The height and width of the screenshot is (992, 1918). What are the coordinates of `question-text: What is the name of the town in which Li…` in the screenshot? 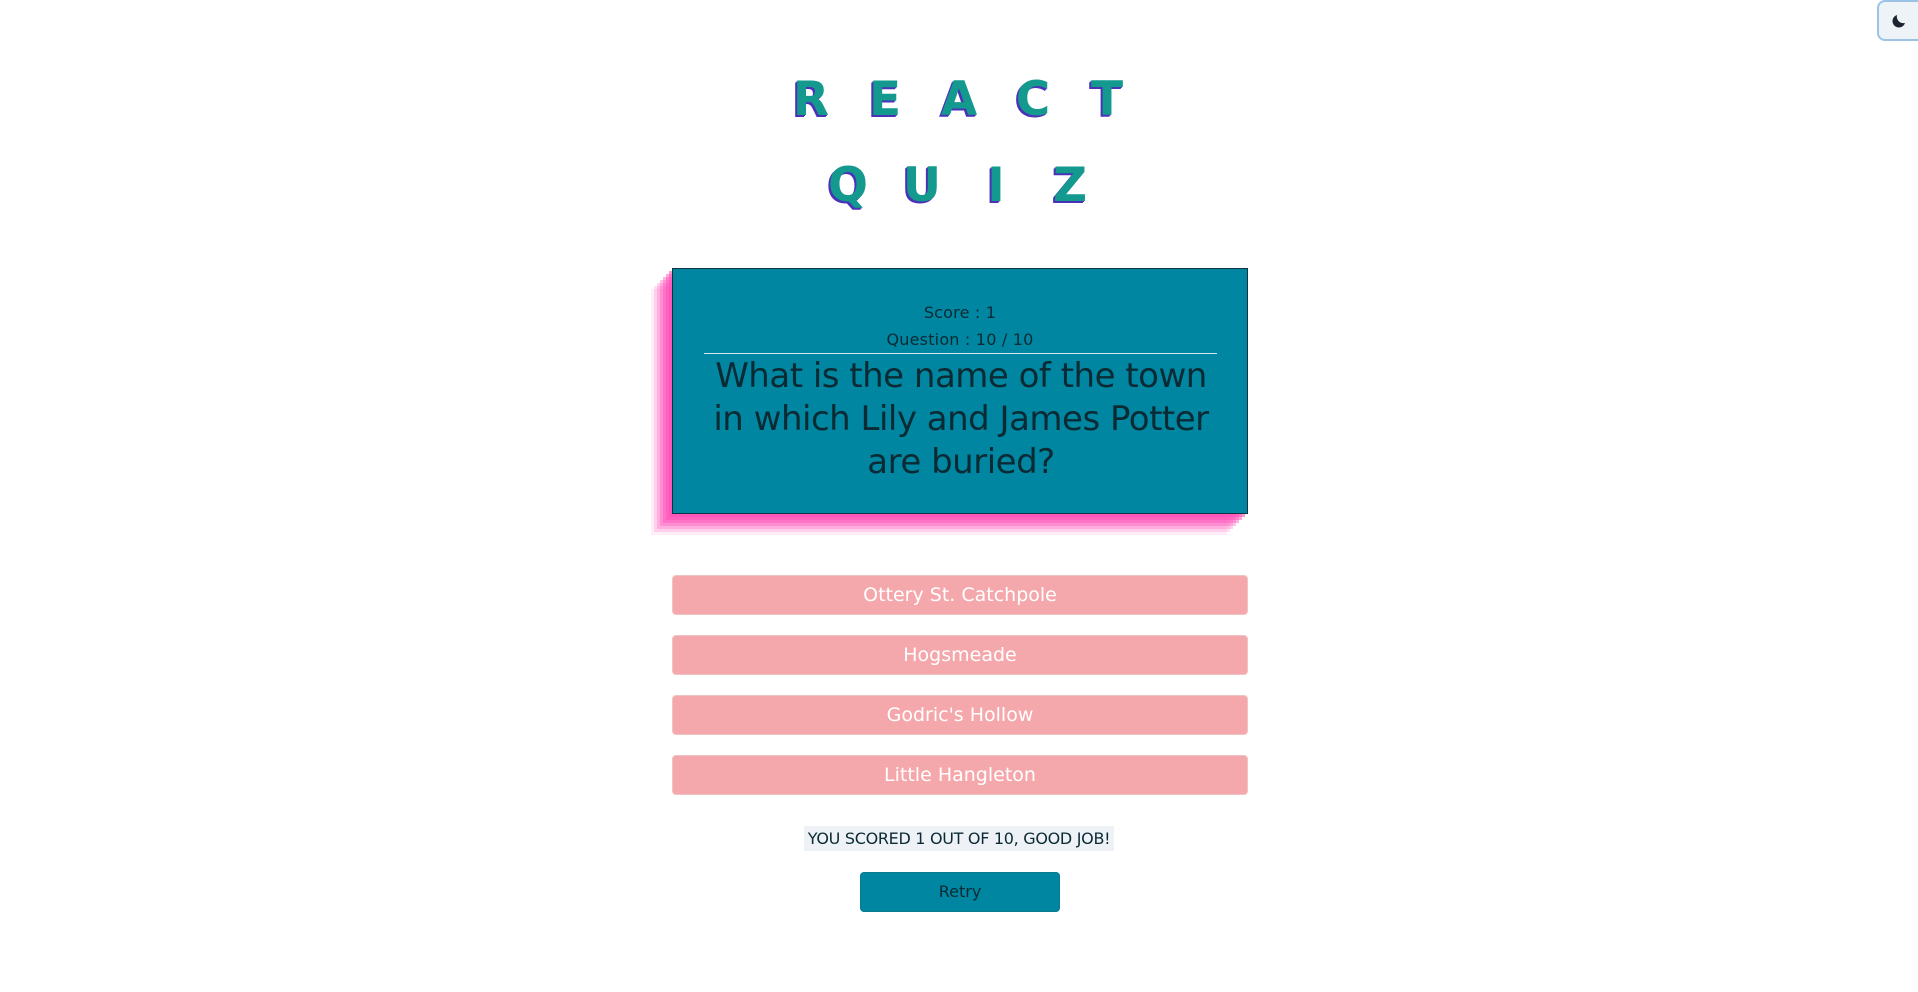 It's located at (961, 419).